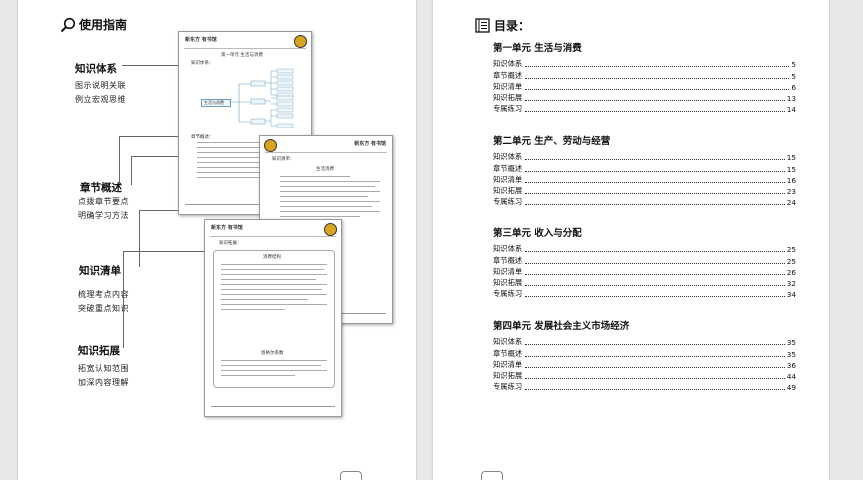  What do you see at coordinates (644, 282) in the screenshot?
I see `toc-entry: 知识拓展 32` at bounding box center [644, 282].